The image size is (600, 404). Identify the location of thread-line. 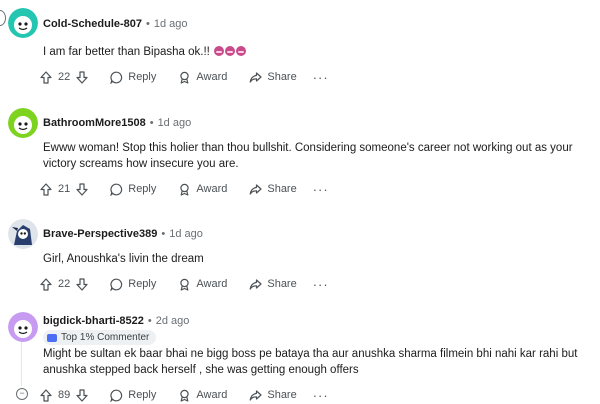
(21, 362).